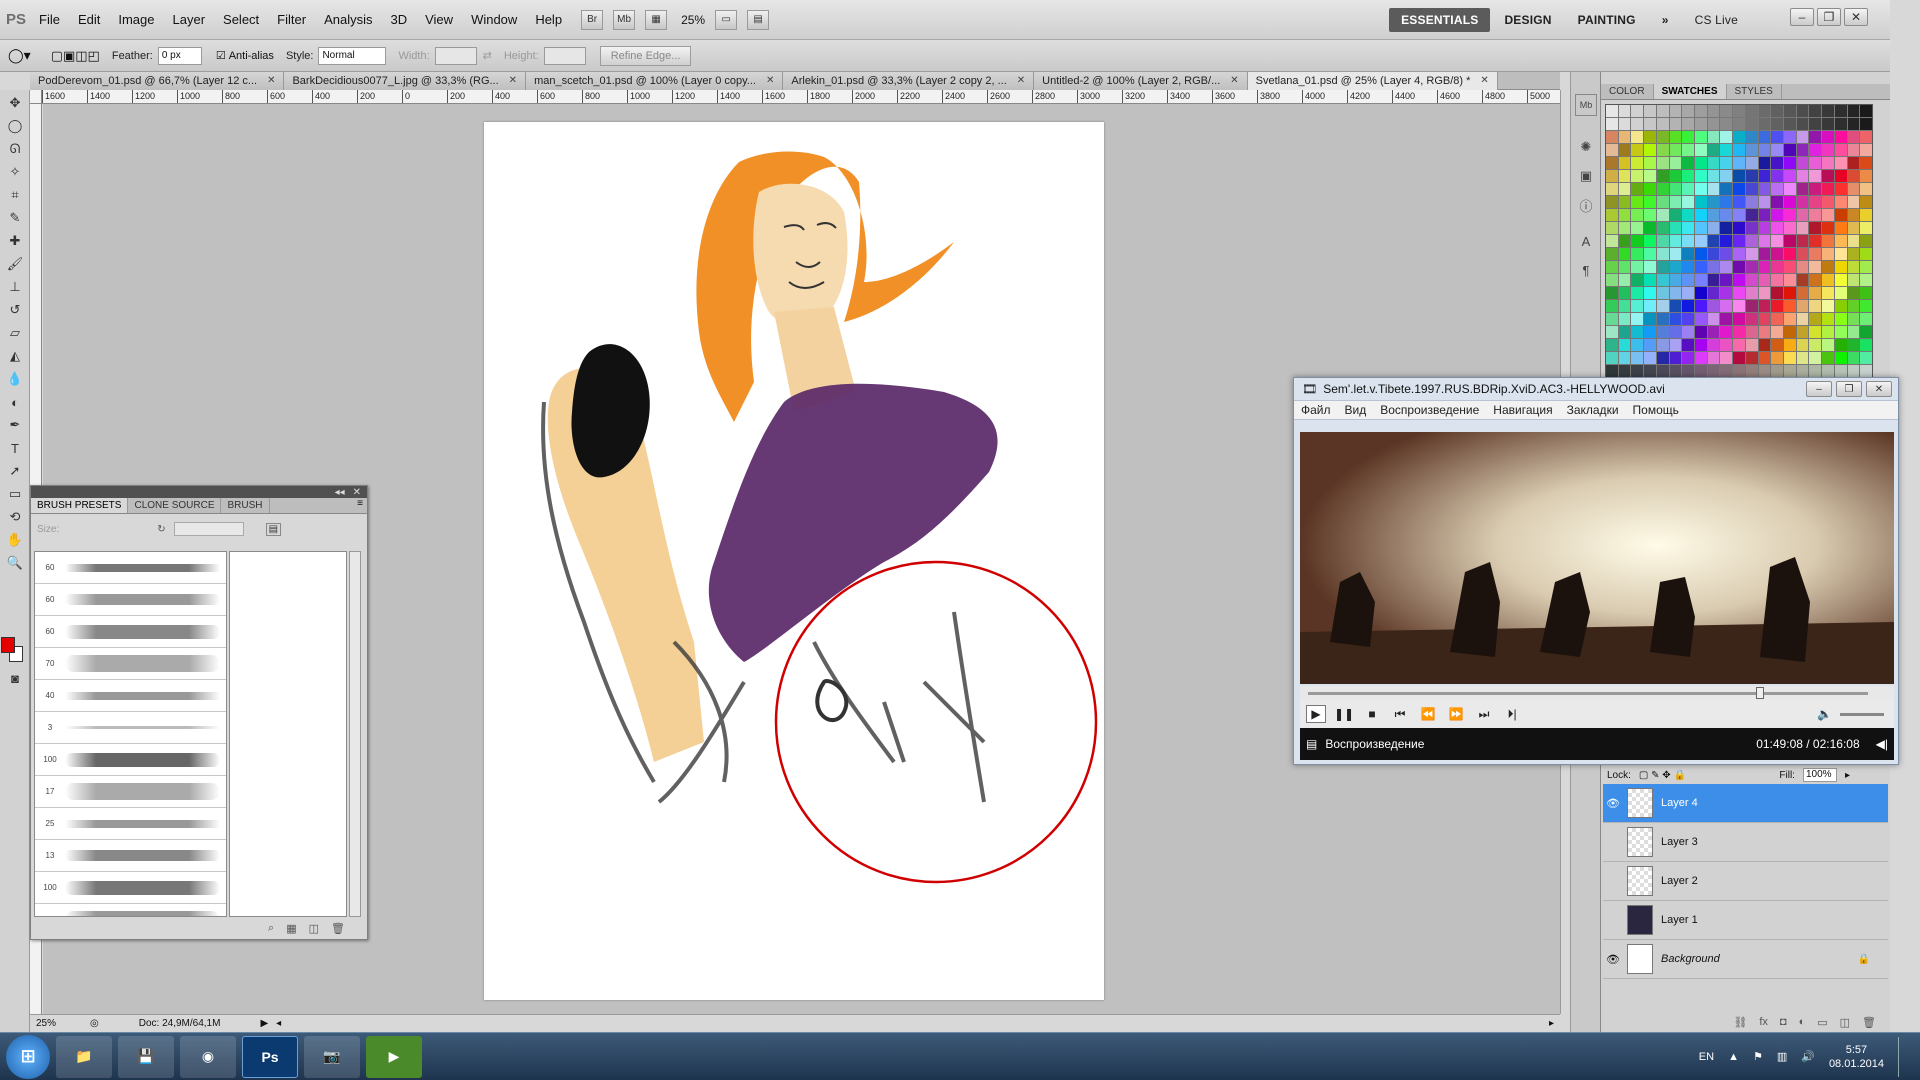 The image size is (1920, 1080). I want to click on tray-clock: 5:57 08.01.2014, so click(1856, 1057).